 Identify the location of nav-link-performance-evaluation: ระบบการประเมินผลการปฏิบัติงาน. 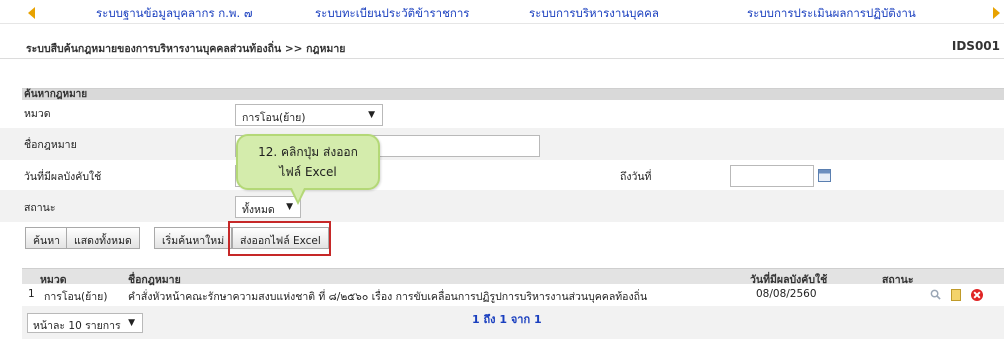
(831, 14).